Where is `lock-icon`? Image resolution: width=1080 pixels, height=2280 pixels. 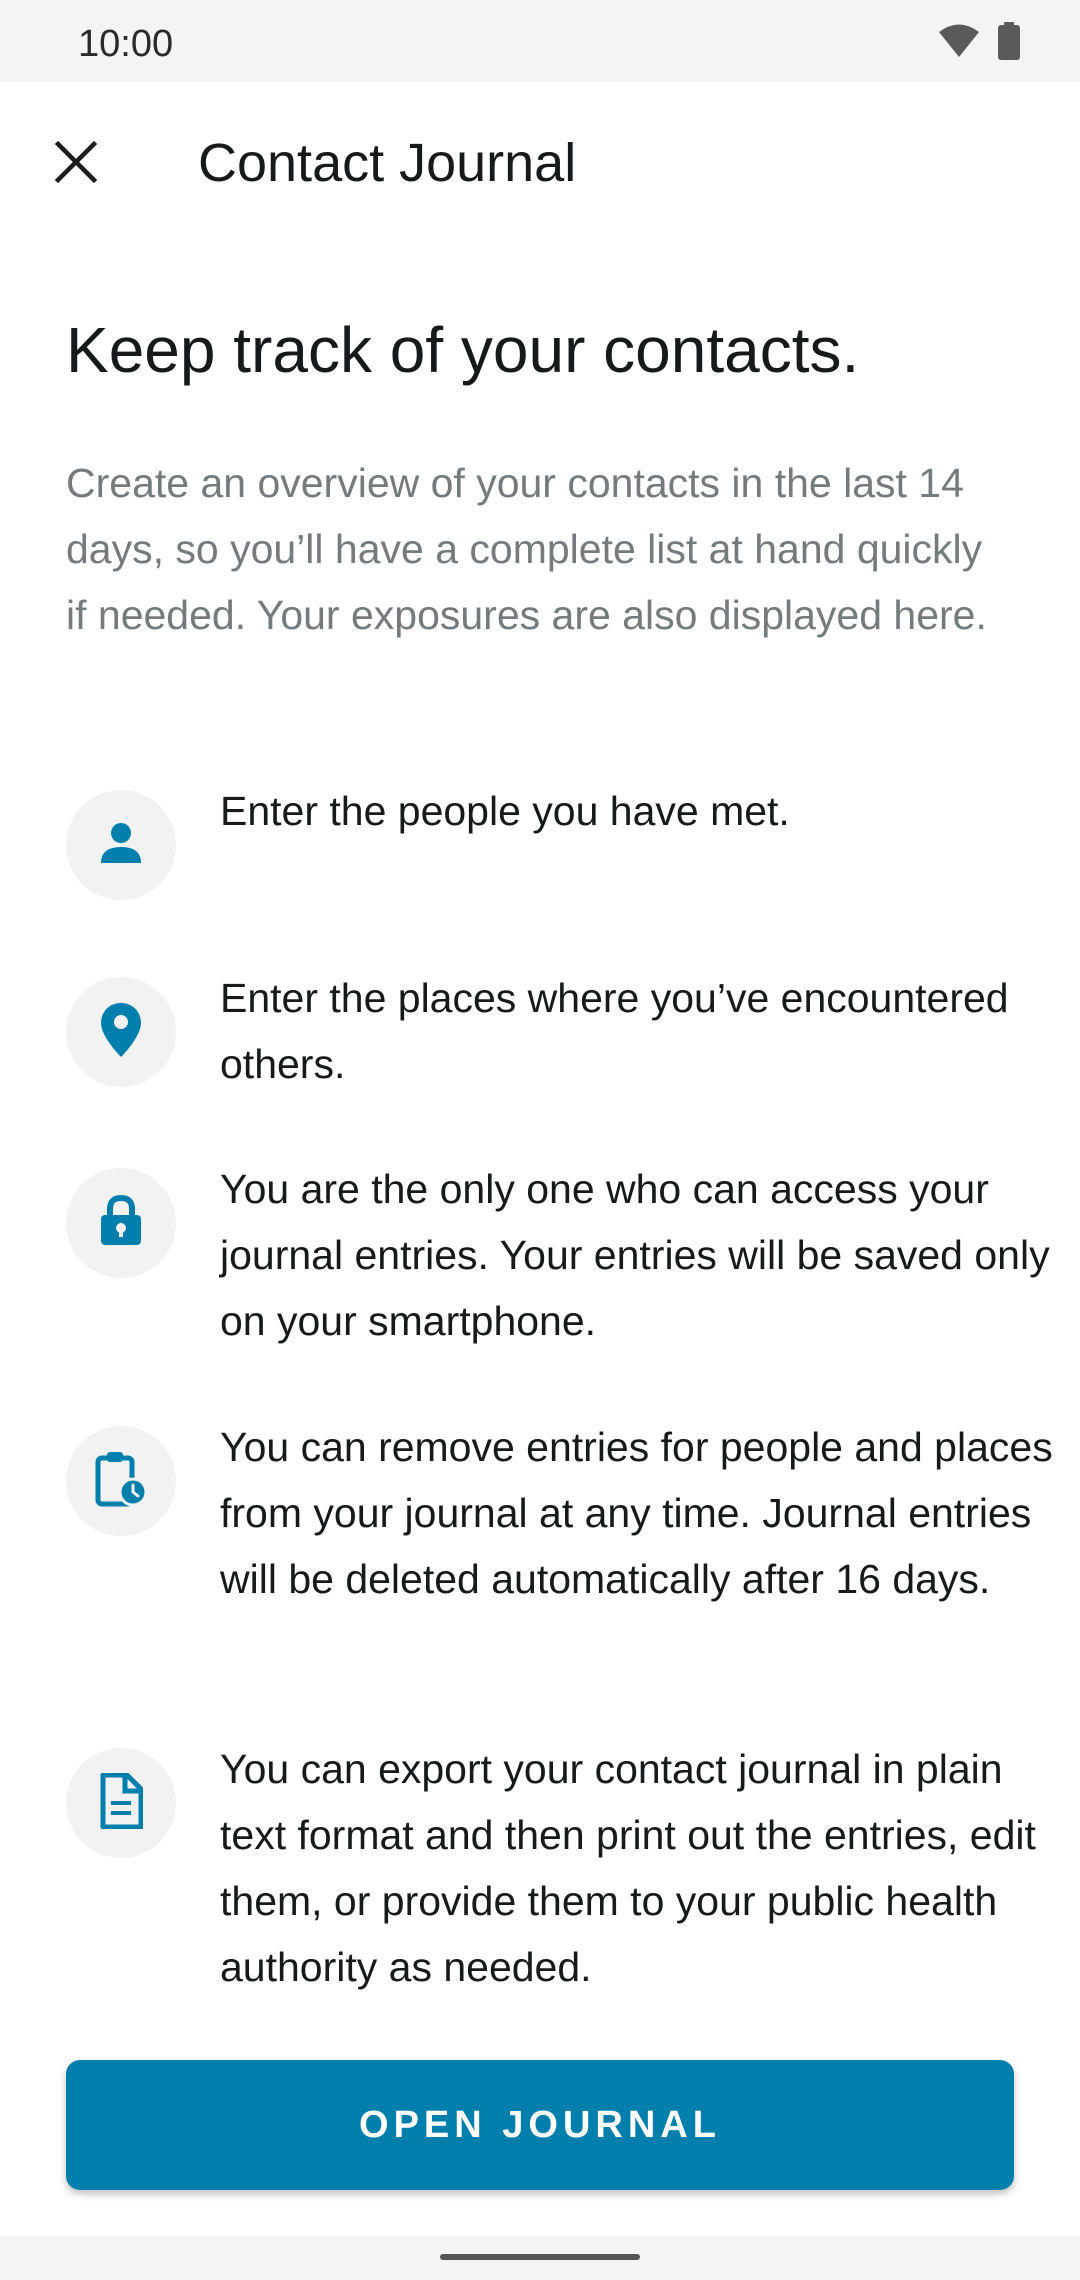
lock-icon is located at coordinates (121, 1223).